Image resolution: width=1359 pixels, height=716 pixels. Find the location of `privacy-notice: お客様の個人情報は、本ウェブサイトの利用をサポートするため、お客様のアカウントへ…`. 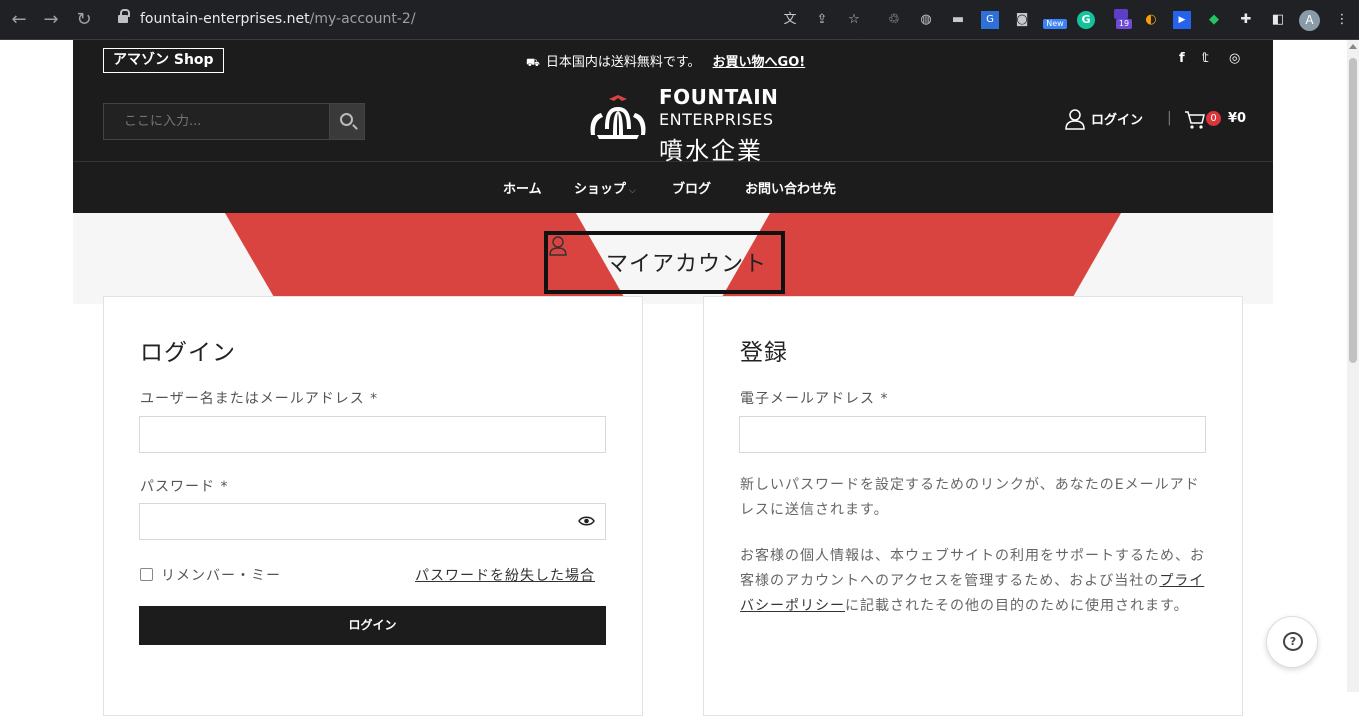

privacy-notice: お客様の個人情報は、本ウェブサイトの利用をサポートするため、お客様のアカウントへ… is located at coordinates (975, 581).